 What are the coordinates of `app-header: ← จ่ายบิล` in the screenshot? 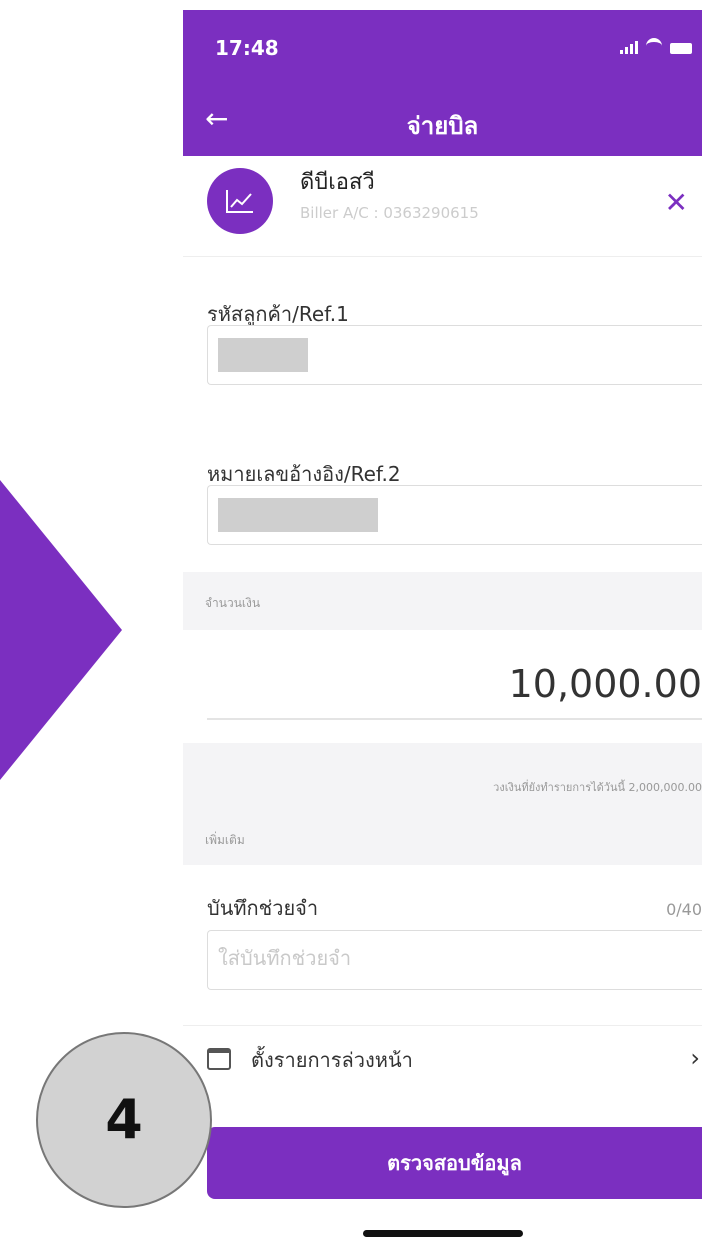 It's located at (442, 122).